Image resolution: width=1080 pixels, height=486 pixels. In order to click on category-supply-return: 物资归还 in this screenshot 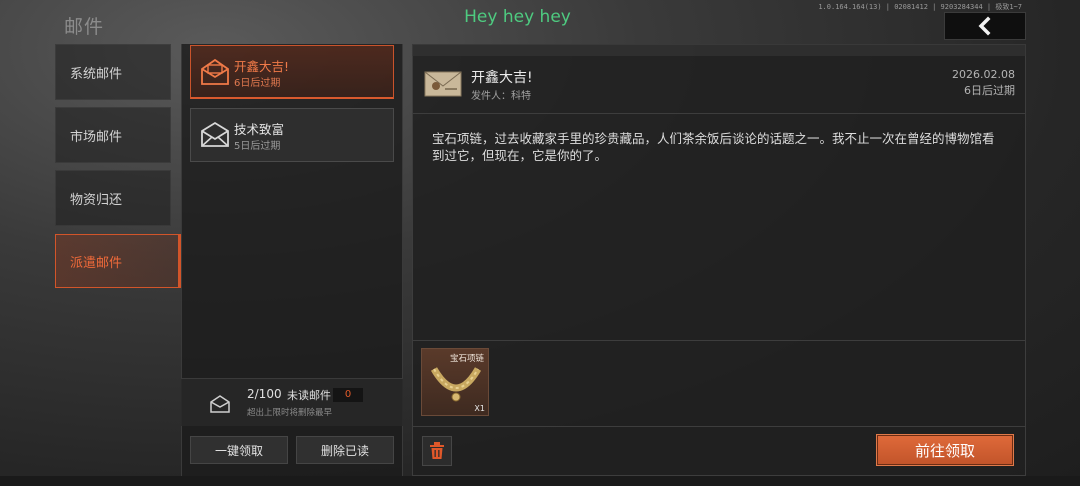, I will do `click(113, 198)`.